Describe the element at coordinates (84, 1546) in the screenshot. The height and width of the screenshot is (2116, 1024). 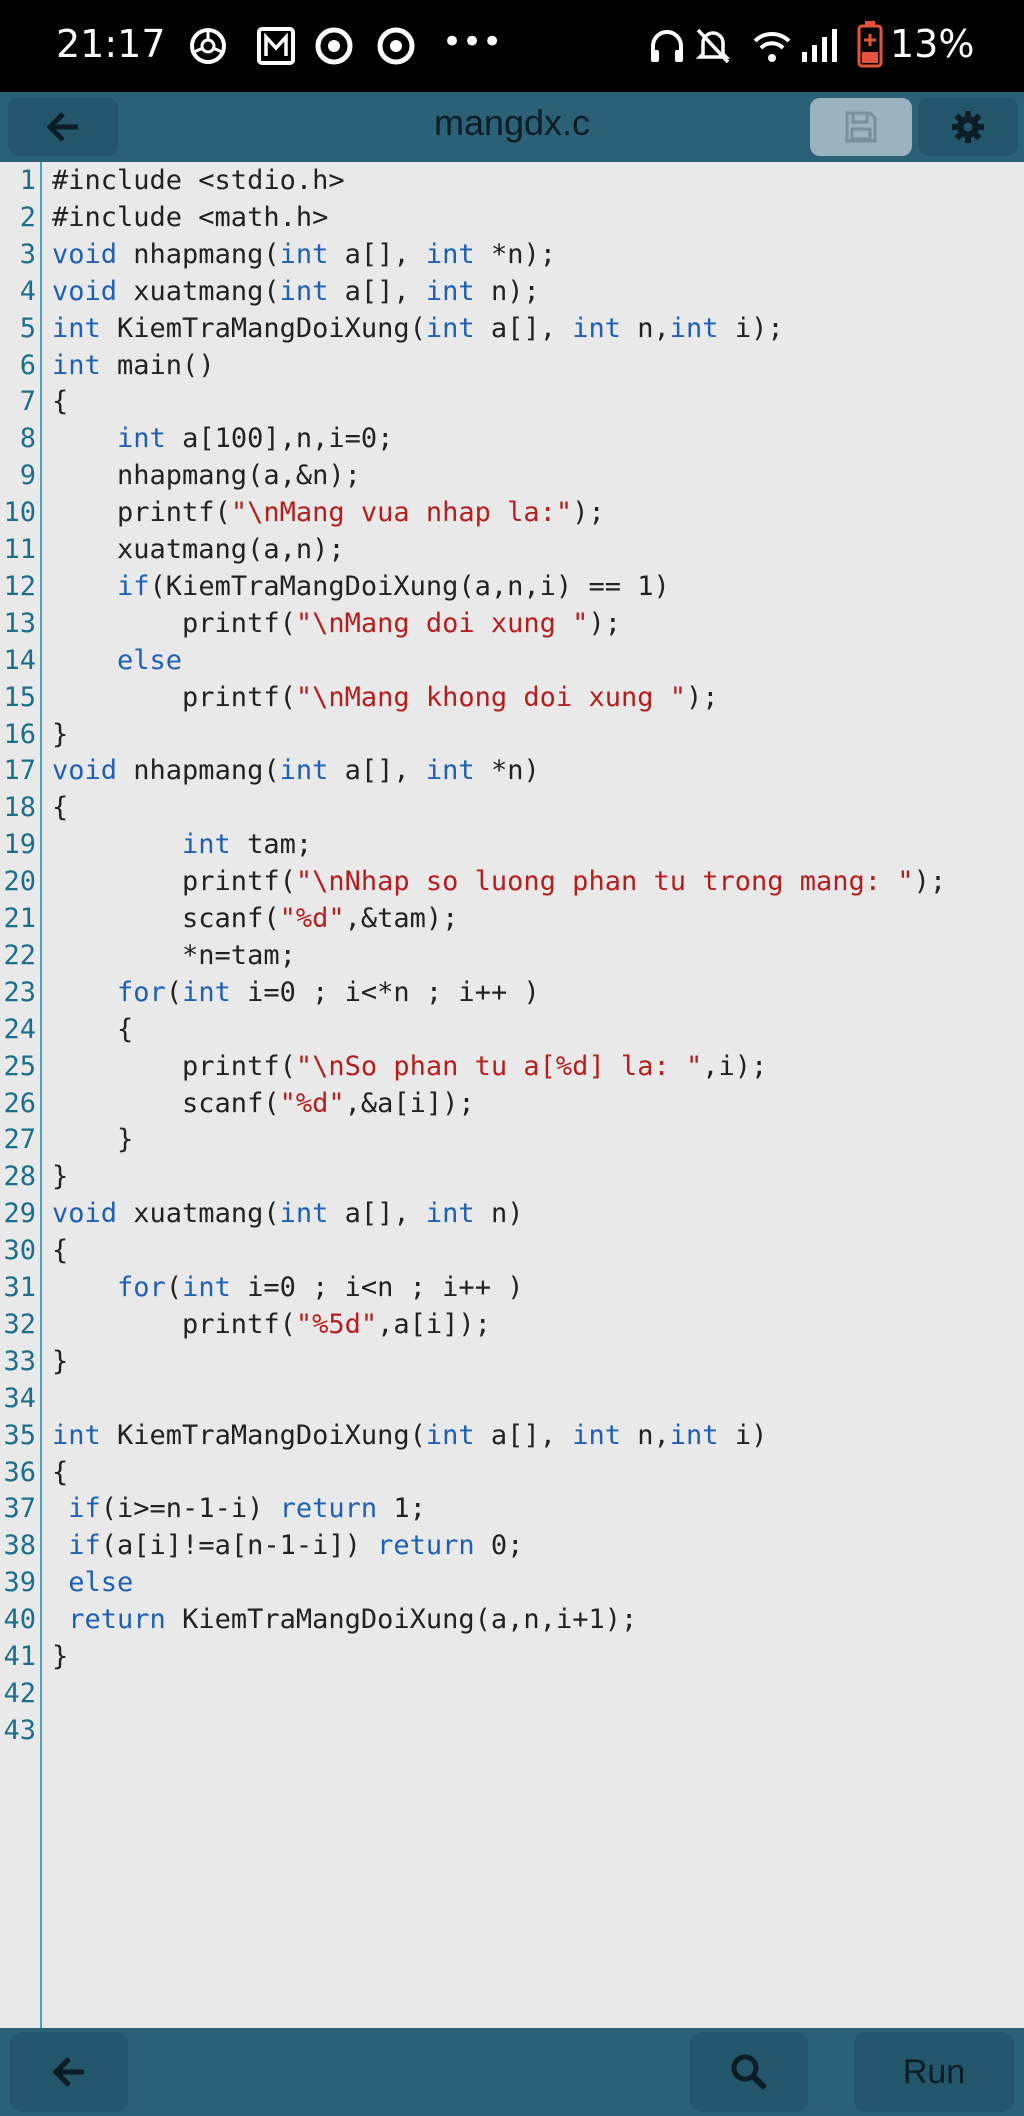
I see `keyword-token: if` at that location.